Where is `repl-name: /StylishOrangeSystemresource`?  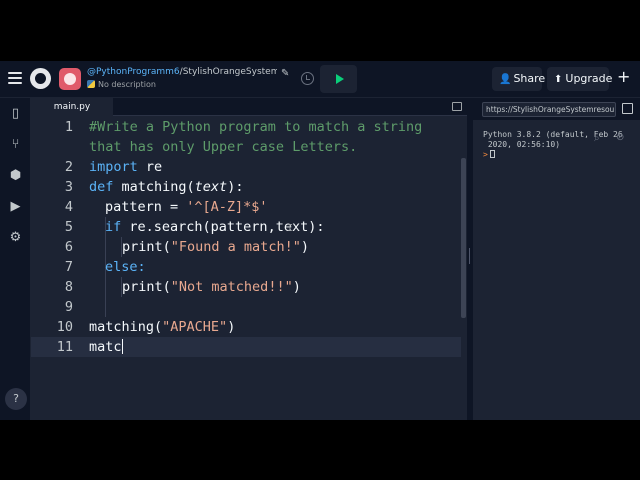
repl-name: /StylishOrangeSystemresource is located at coordinates (228, 72).